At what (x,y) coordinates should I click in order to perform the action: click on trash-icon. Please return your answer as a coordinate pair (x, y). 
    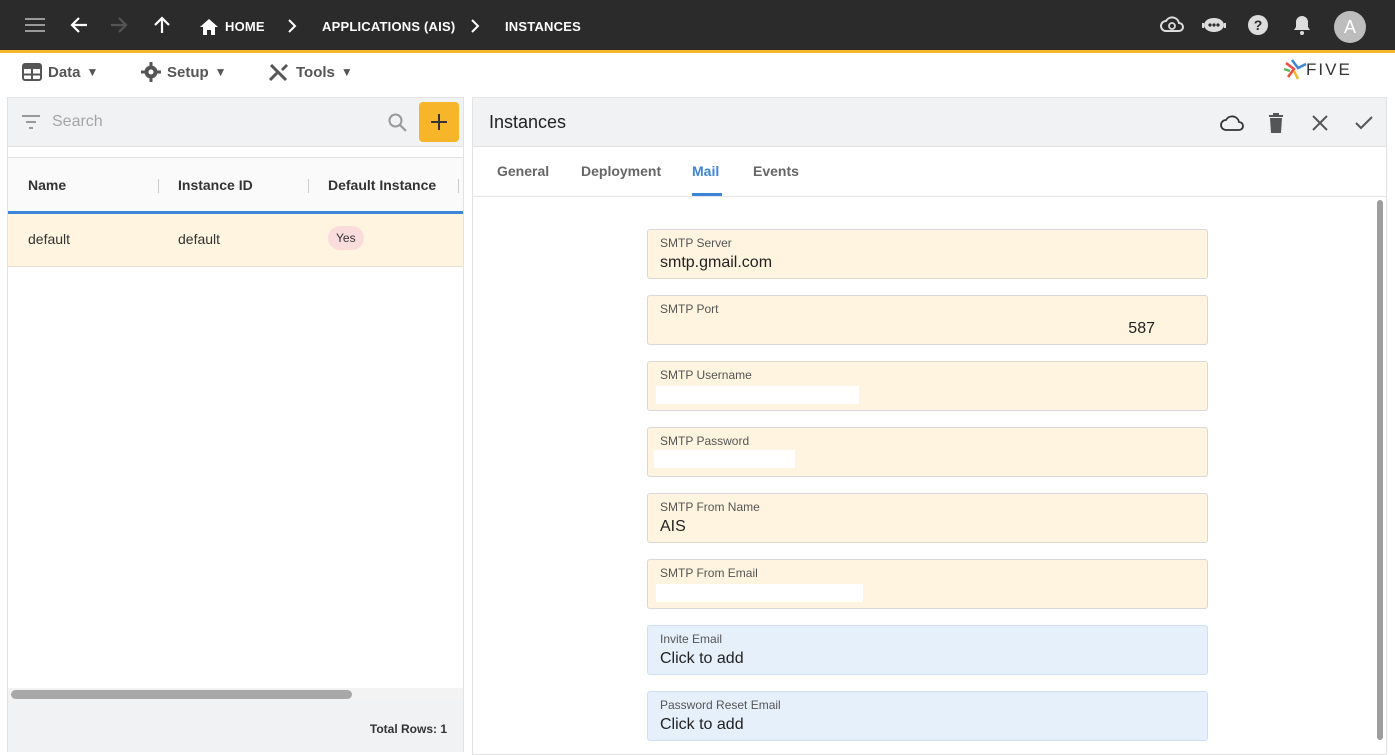
    Looking at the image, I should click on (1276, 123).